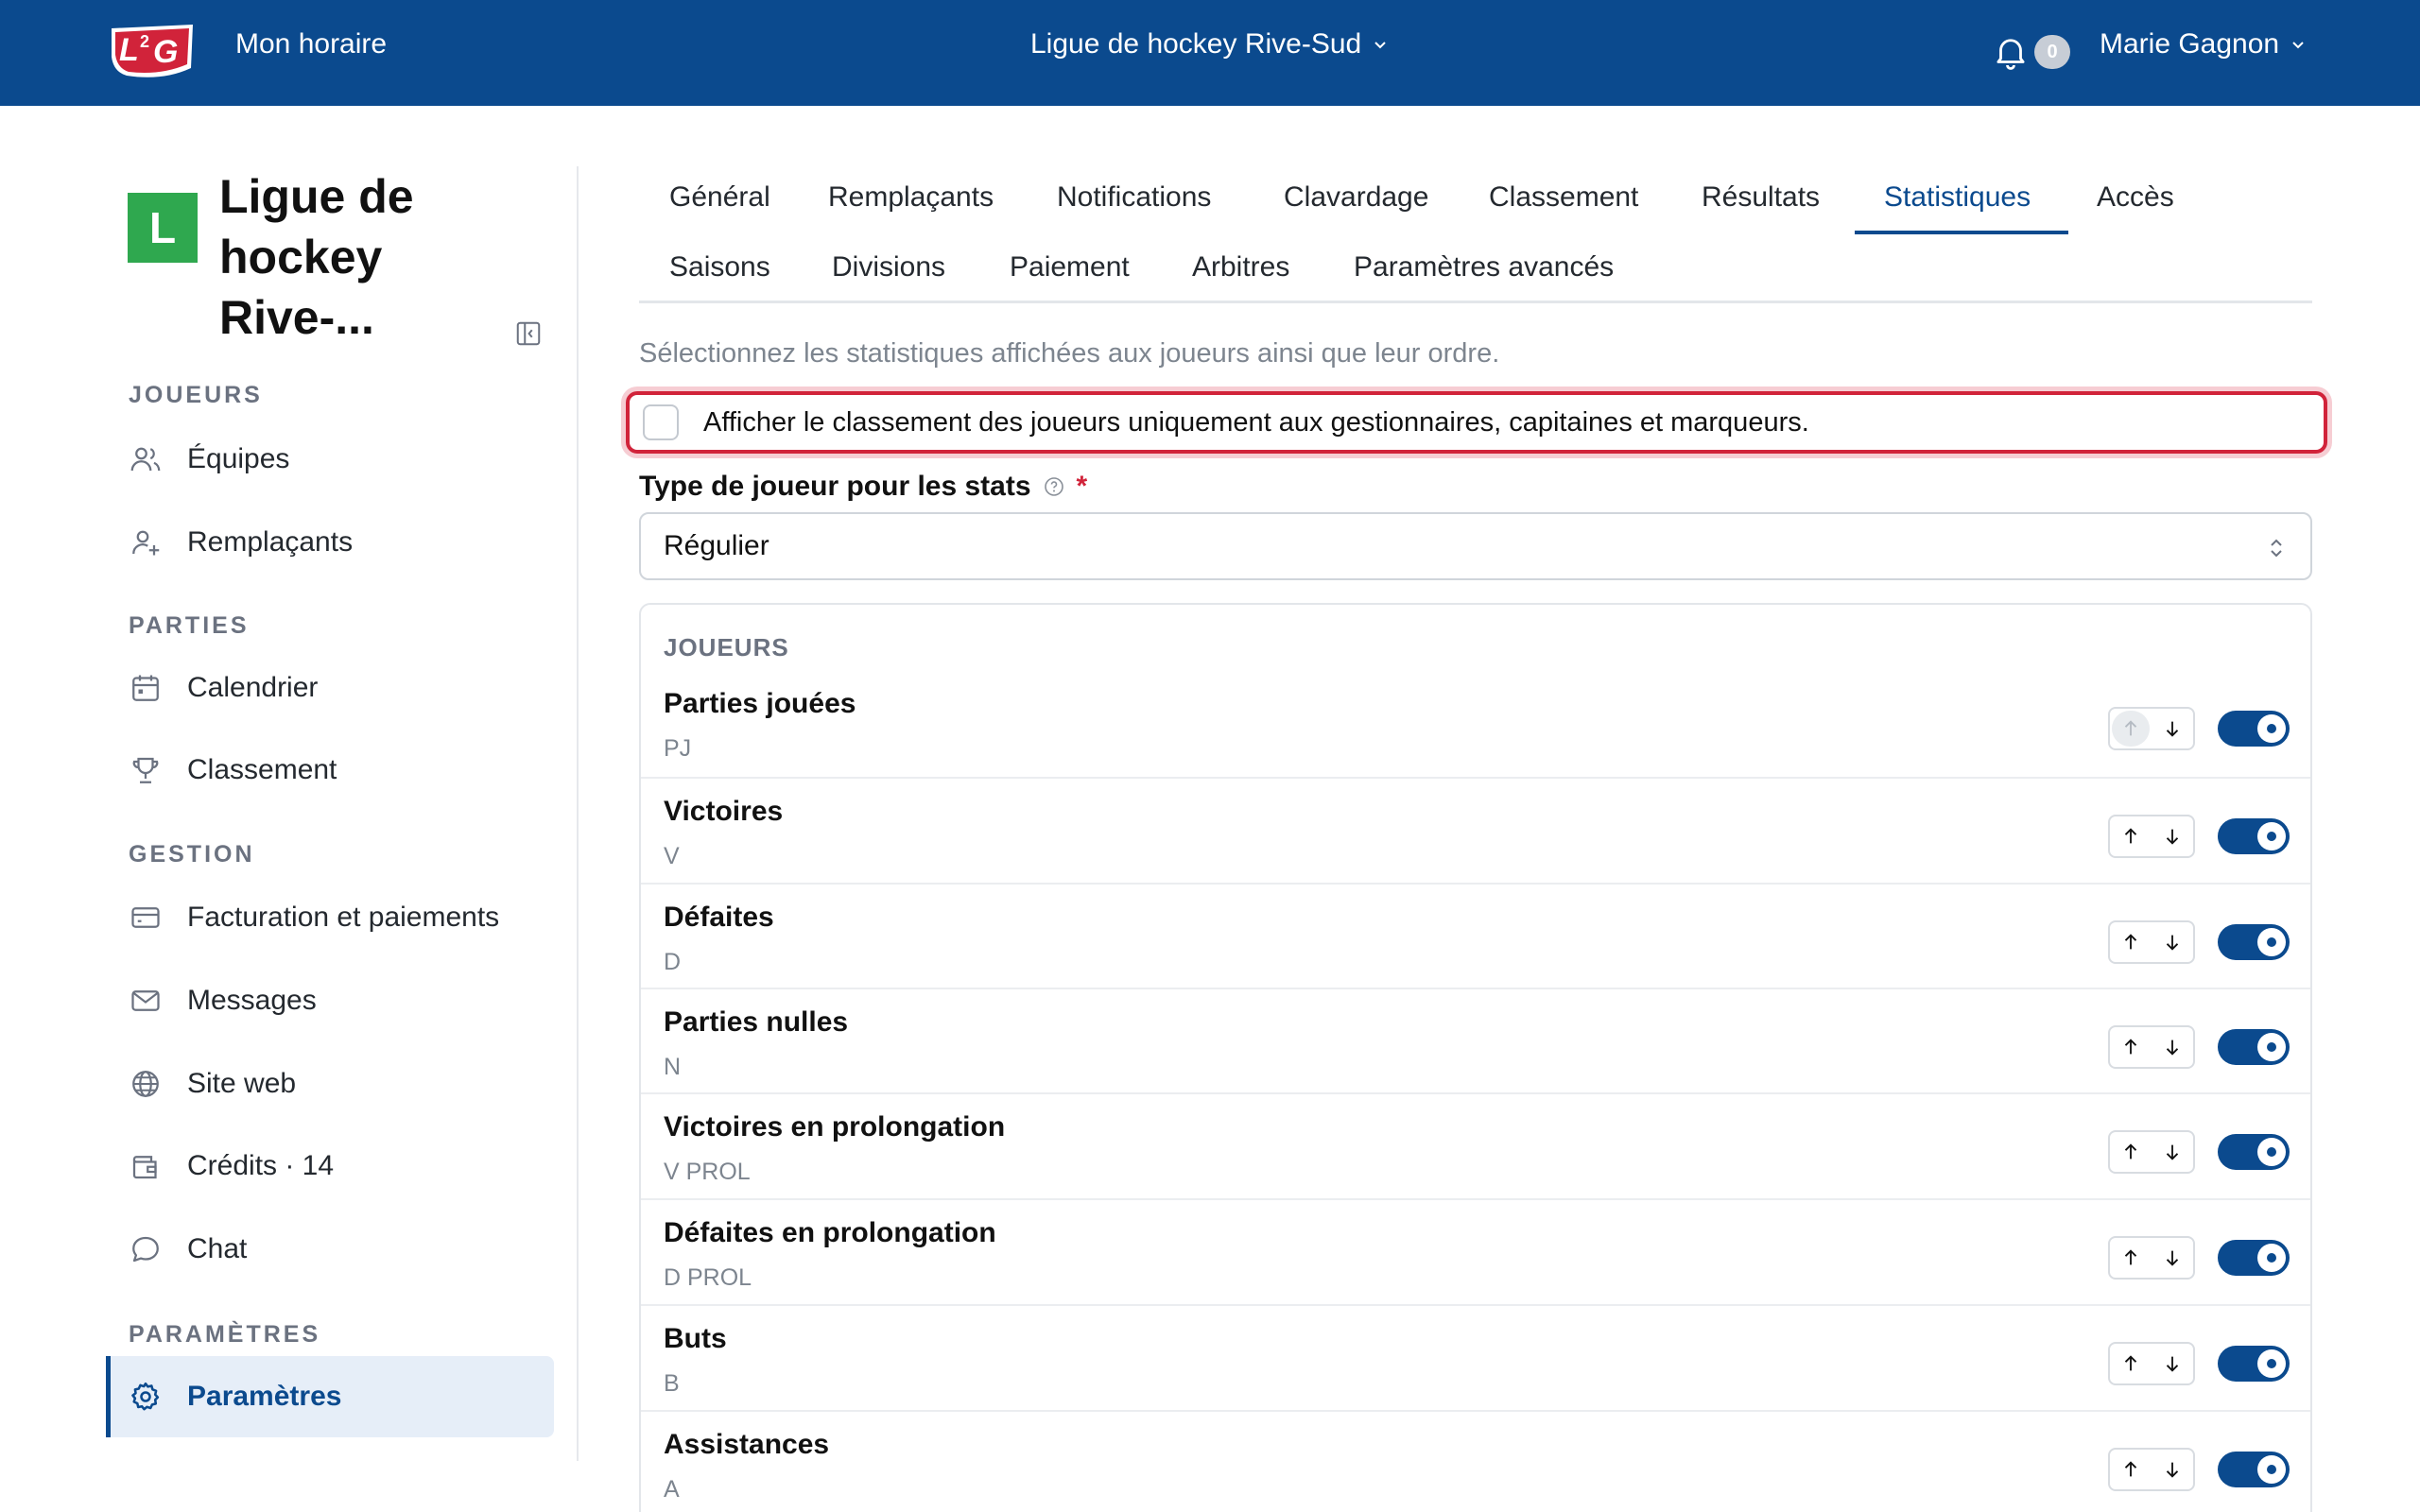  I want to click on tab-parametres-avances: Paramètres avancés, so click(1483, 267).